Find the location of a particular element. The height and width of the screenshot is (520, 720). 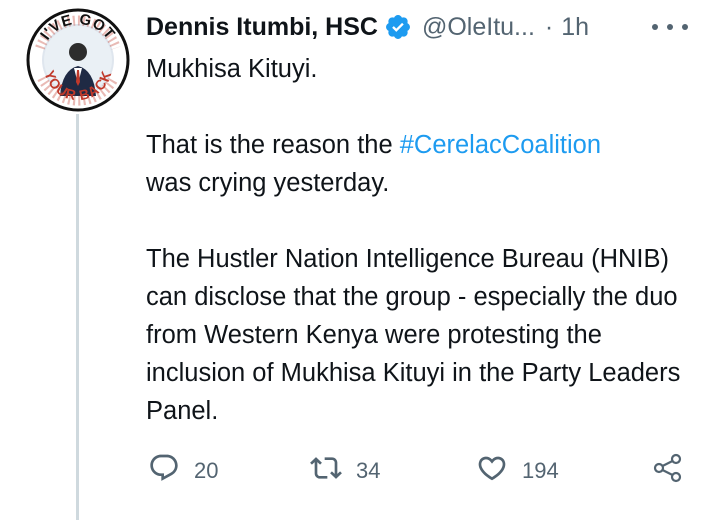

timestamp: 1h is located at coordinates (575, 27).